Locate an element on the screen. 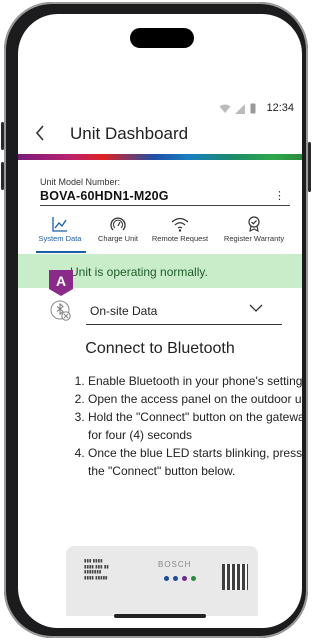  device-label-text: ▮▮▮ ▮▮▮▮ ▮▮▮▮ ▮▮▮ ▮▮ ▮▮▮▮▮▮▮ ▮▮▮▮ ▮▮▮▮▮ is located at coordinates (96, 569).